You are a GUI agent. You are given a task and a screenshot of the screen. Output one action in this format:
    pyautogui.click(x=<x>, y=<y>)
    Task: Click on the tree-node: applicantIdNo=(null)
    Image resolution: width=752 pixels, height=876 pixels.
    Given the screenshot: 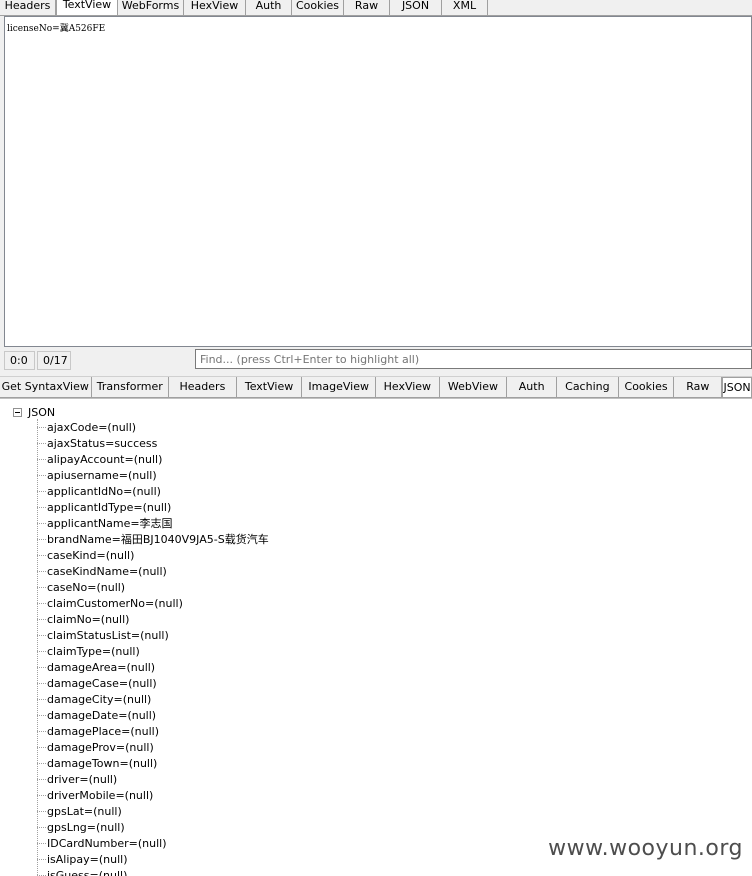 What is the action you would take?
    pyautogui.click(x=153, y=491)
    